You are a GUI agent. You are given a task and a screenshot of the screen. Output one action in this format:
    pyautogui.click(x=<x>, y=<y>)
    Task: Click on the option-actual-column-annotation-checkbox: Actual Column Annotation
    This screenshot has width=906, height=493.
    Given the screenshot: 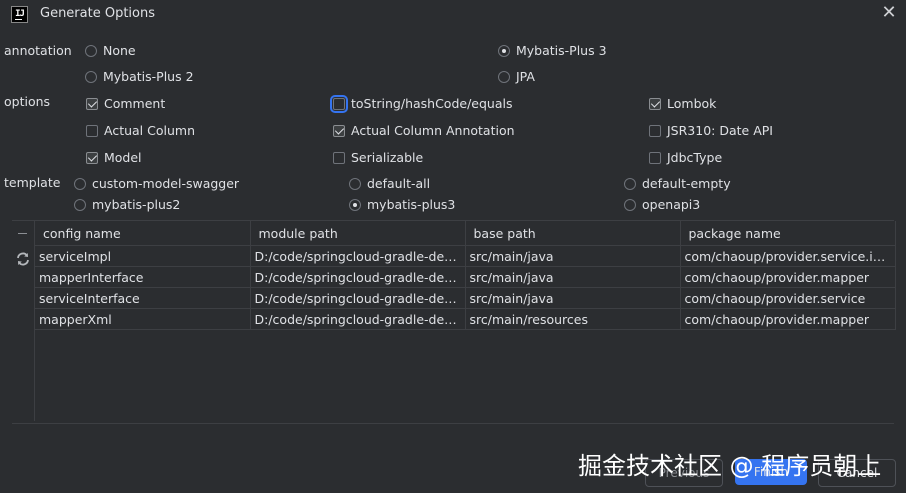 What is the action you would take?
    pyautogui.click(x=424, y=130)
    